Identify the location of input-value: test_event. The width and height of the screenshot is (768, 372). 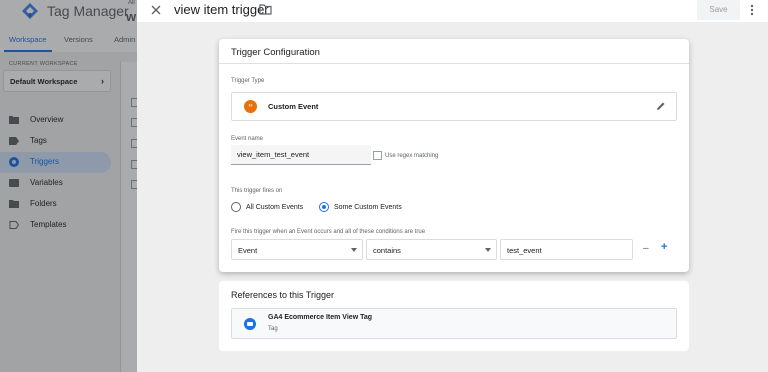
(524, 250).